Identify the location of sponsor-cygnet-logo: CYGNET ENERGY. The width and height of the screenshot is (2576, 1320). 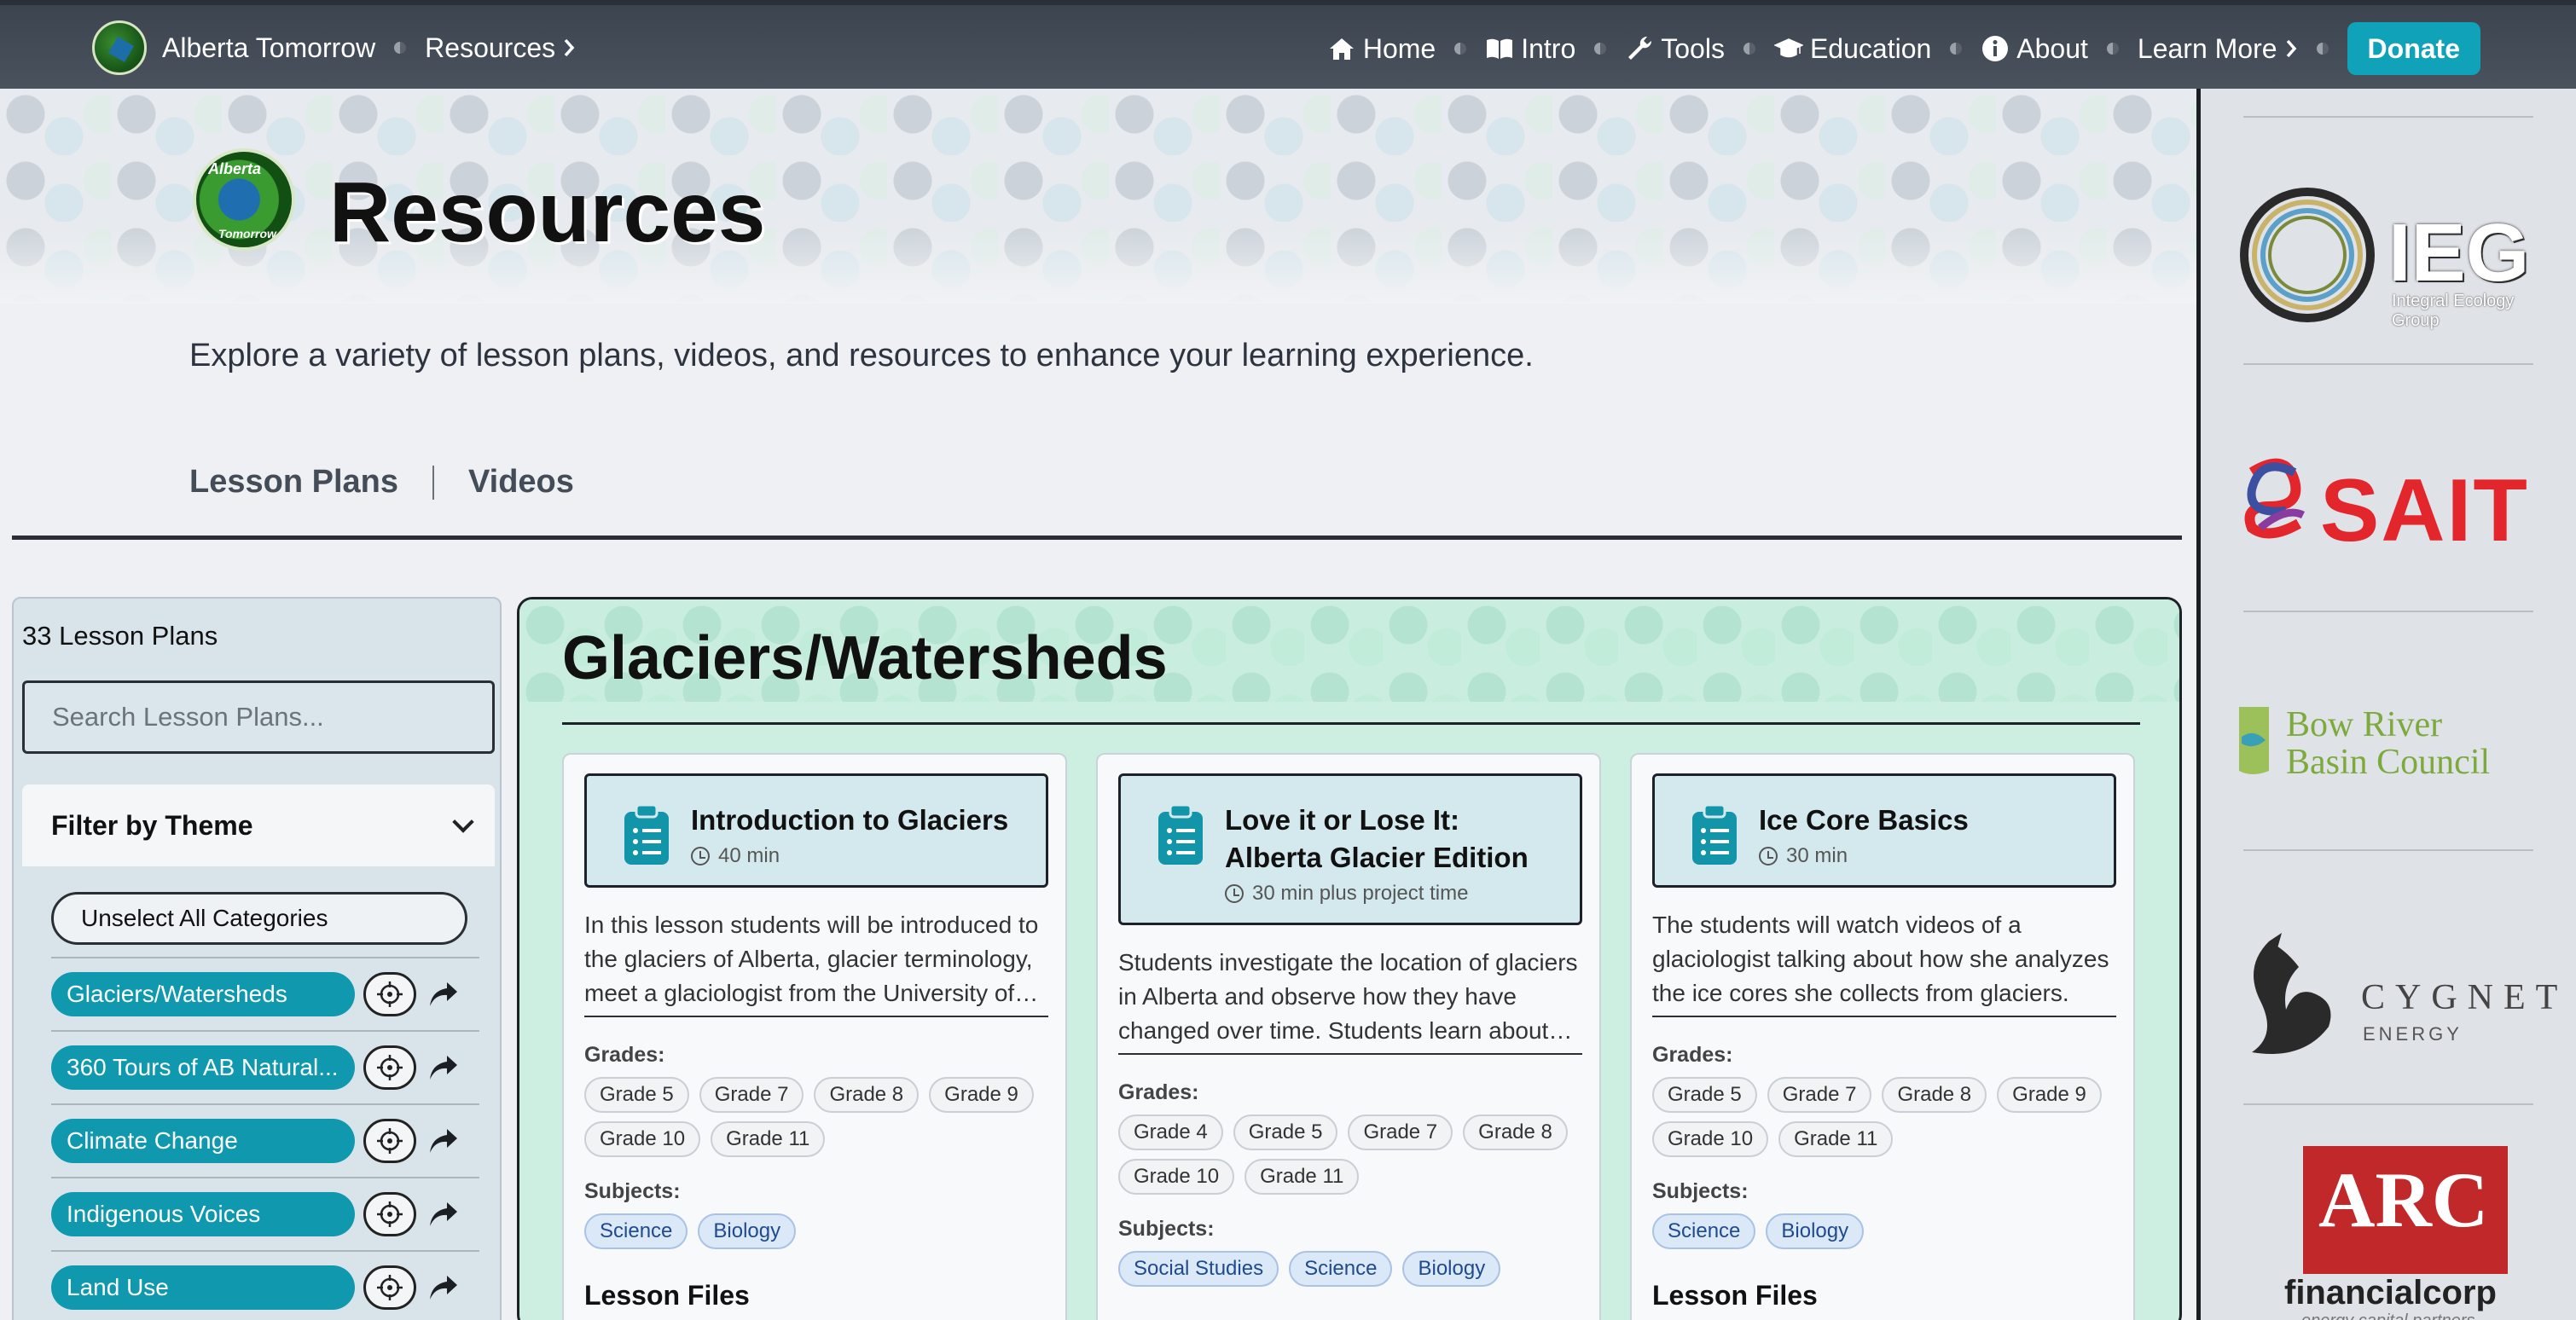
(2397, 997).